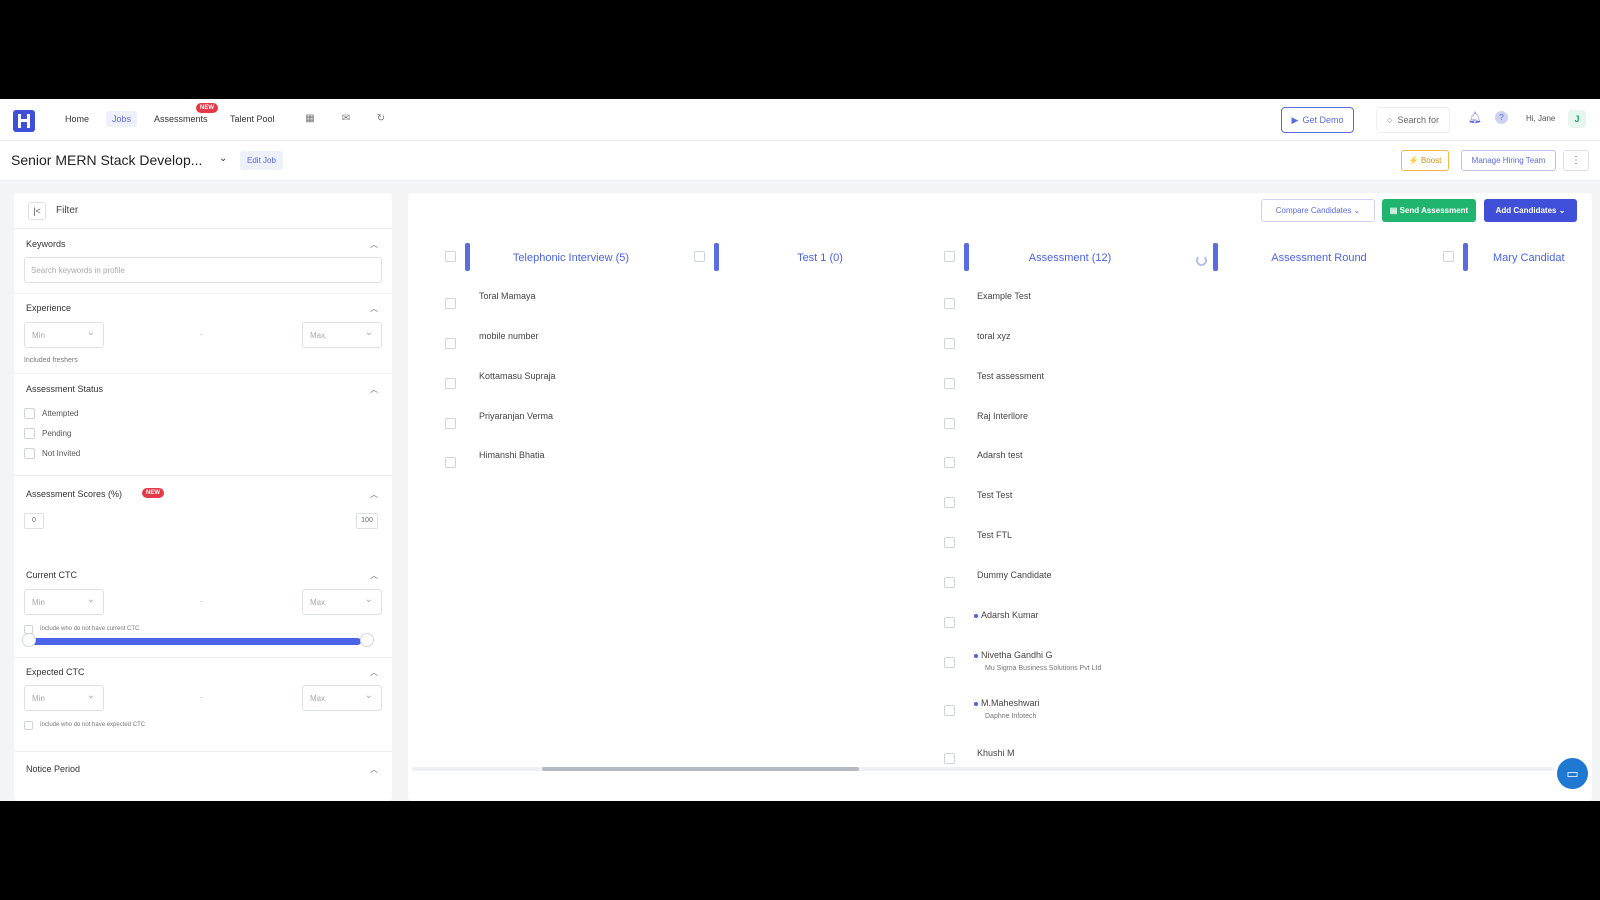  Describe the element at coordinates (1530, 210) in the screenshot. I see `add-candidates-button: Add Candidates ⌄` at that location.